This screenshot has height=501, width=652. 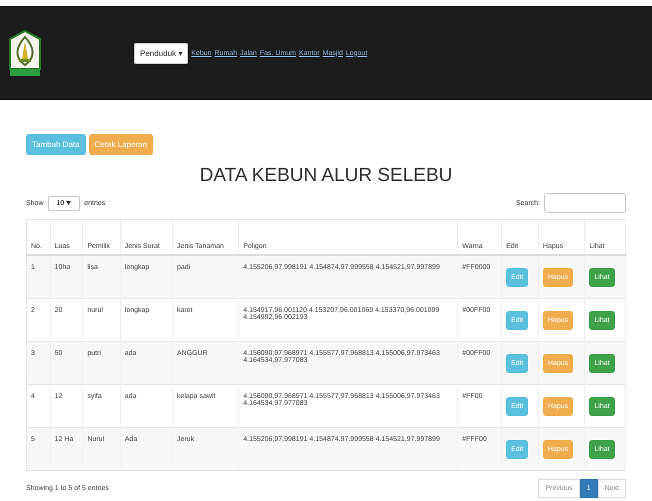 What do you see at coordinates (25, 53) in the screenshot?
I see `emblem-logo-icon` at bounding box center [25, 53].